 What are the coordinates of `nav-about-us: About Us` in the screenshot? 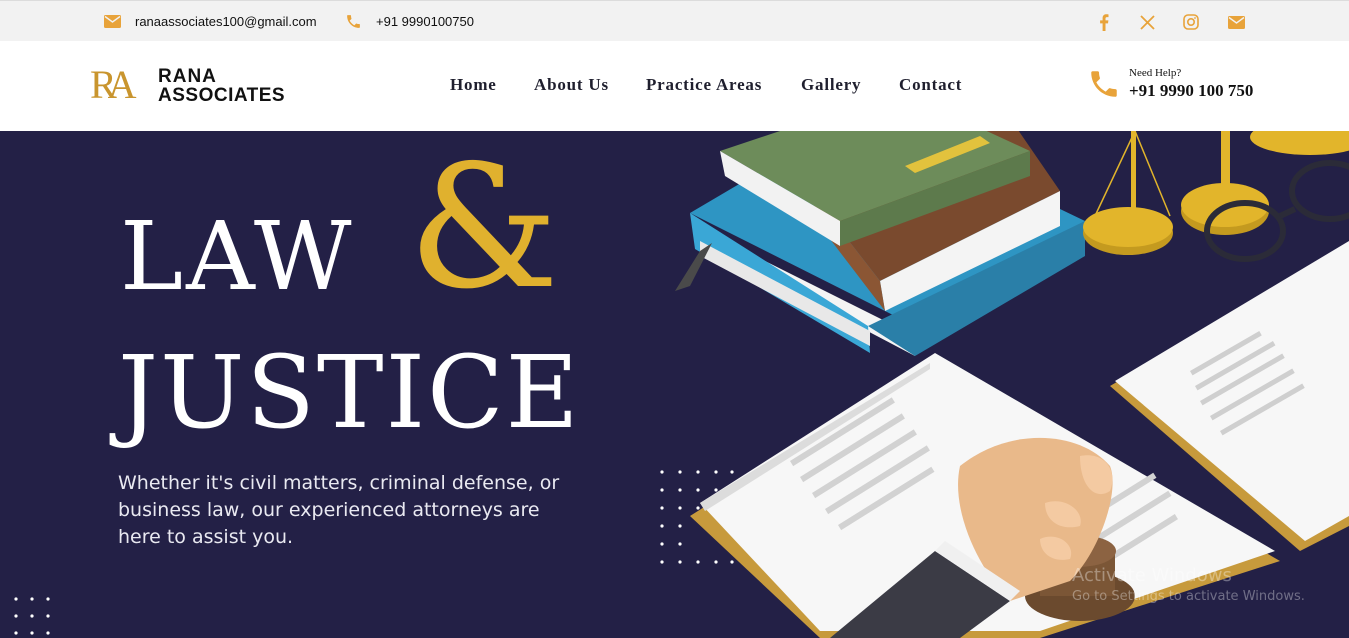 It's located at (571, 86).